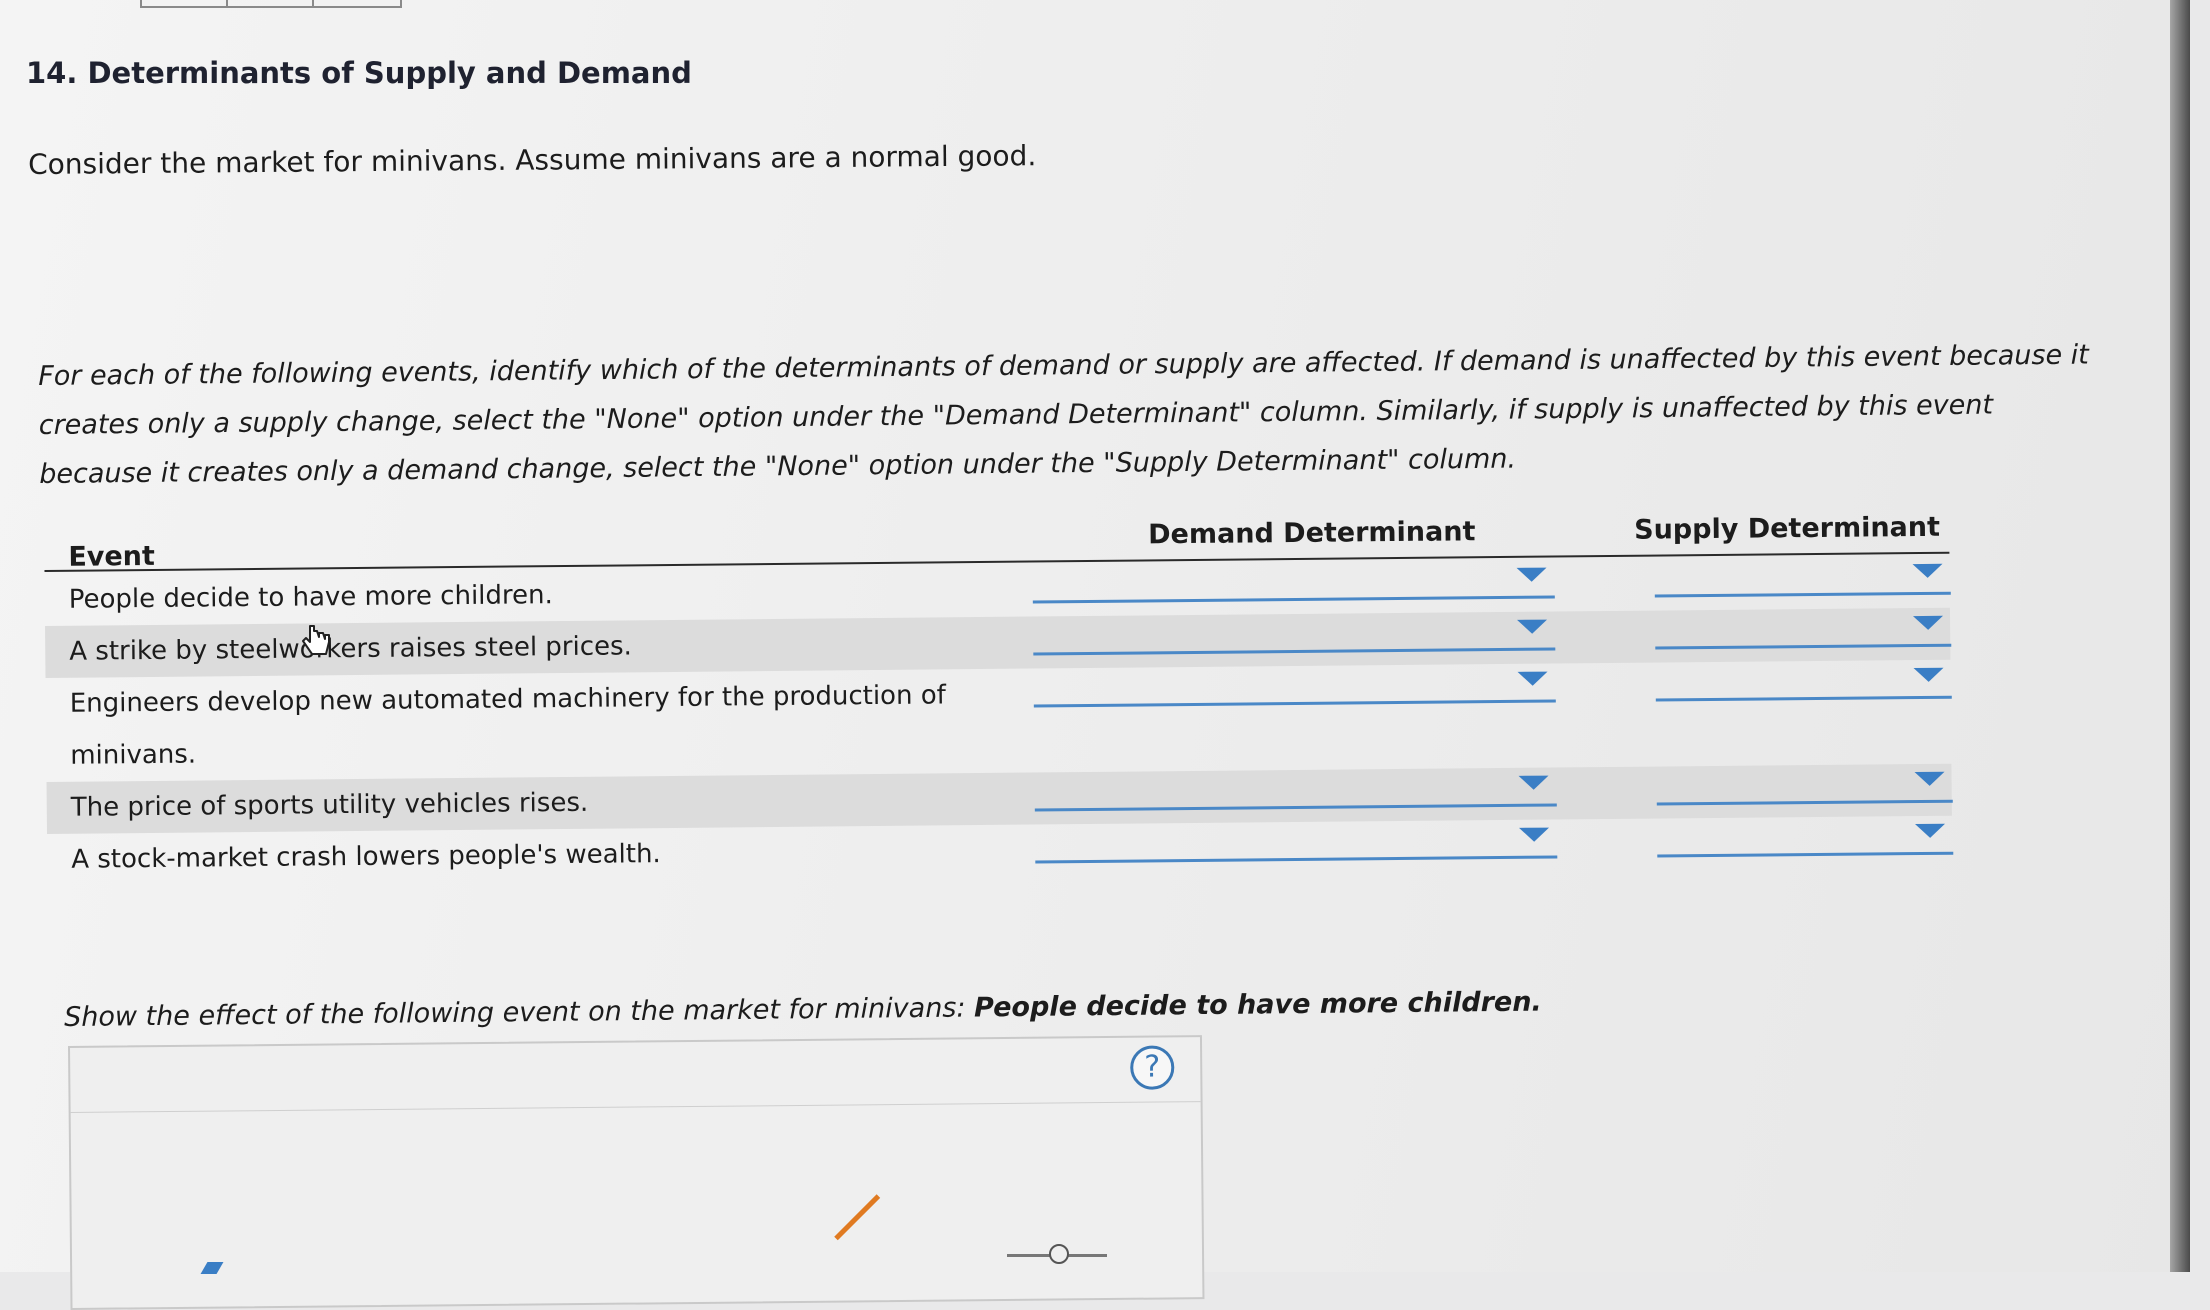 This screenshot has height=1310, width=2210. Describe the element at coordinates (636, 1172) in the screenshot. I see `graph-tool-panel: ?` at that location.